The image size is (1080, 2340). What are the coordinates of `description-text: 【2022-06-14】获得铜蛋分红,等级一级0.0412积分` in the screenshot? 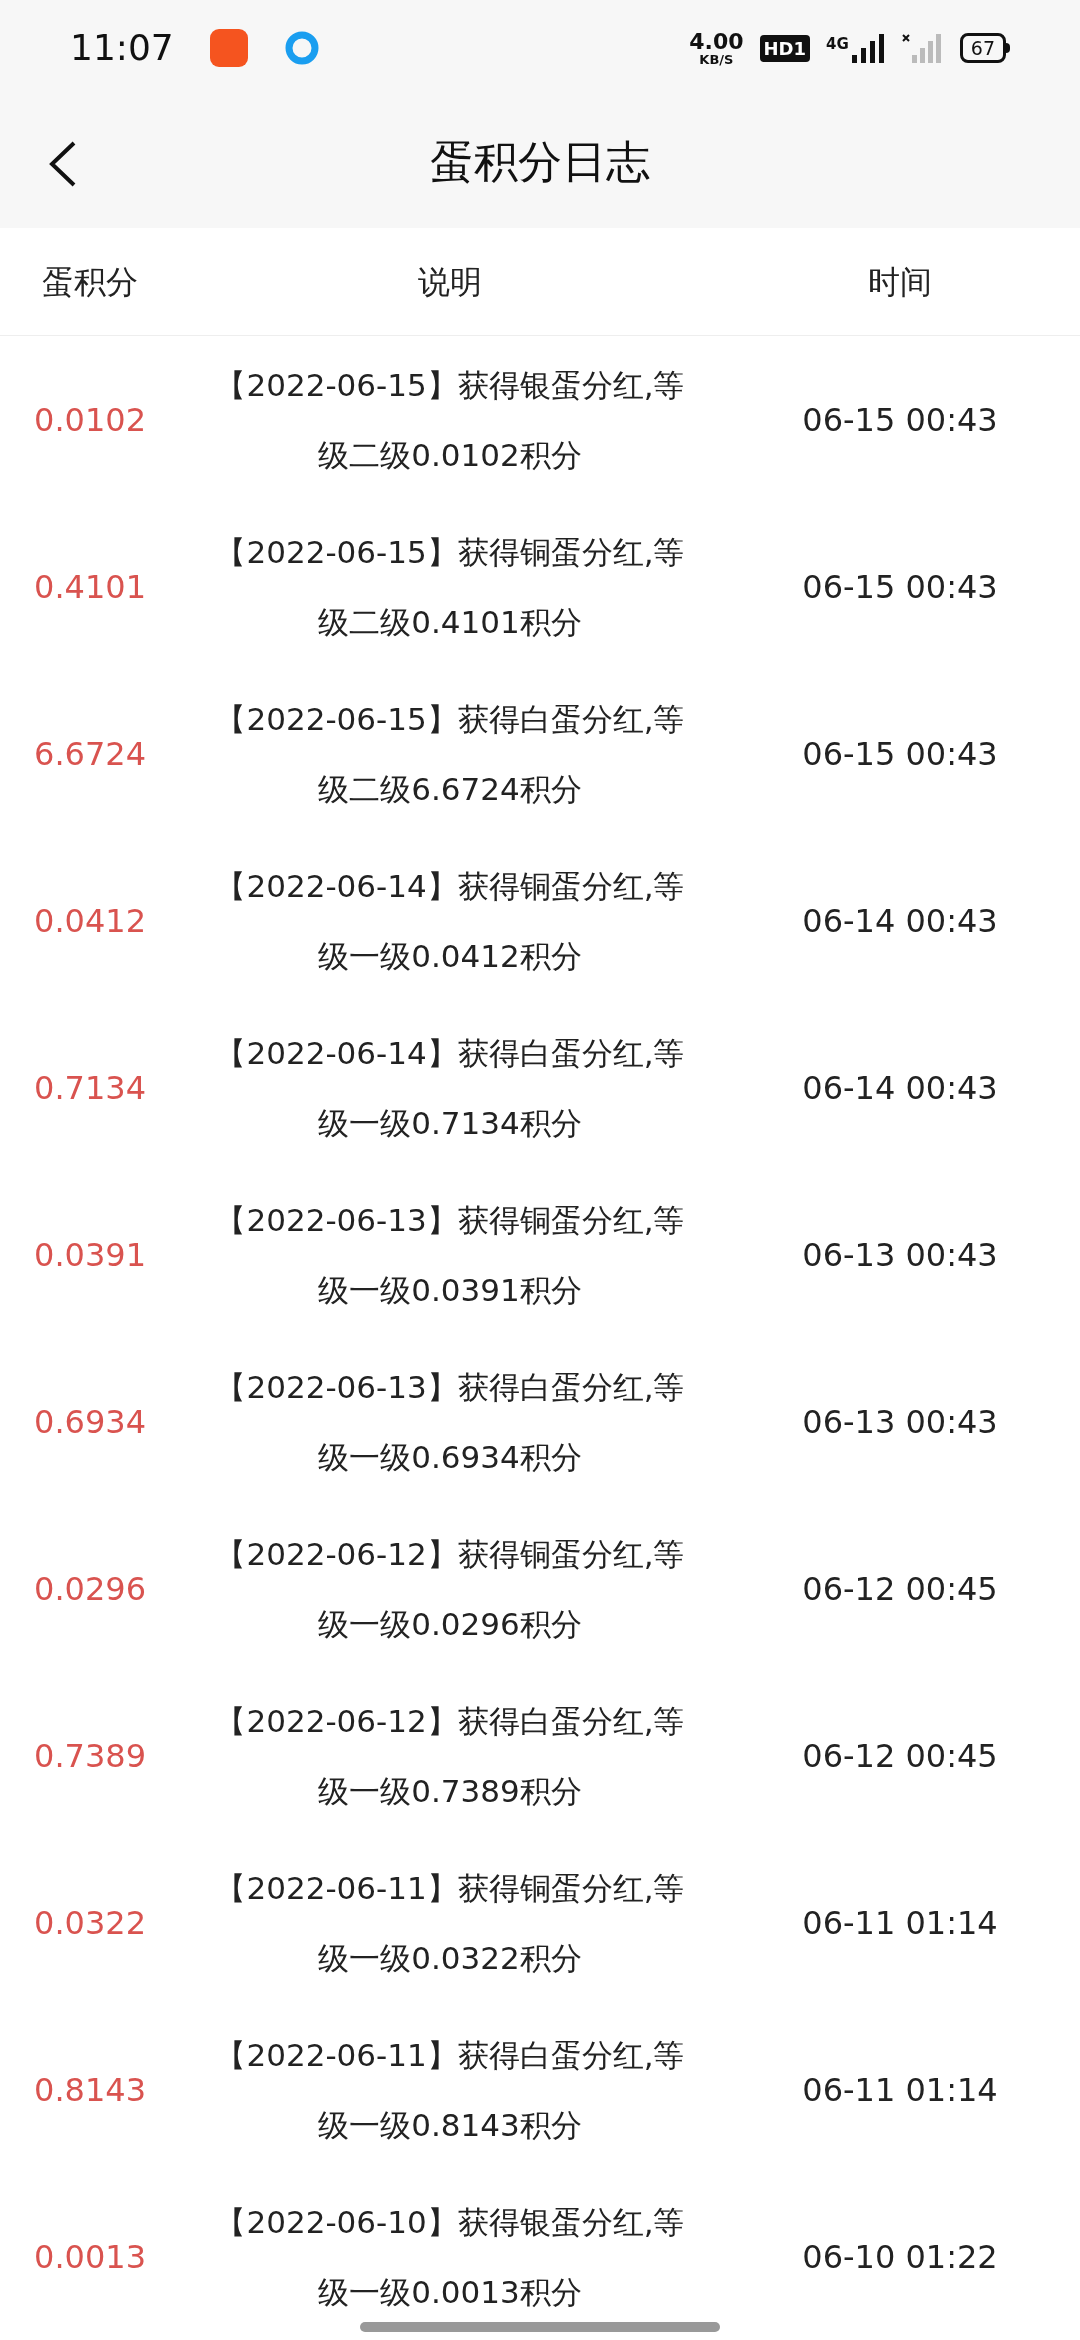 It's located at (450, 921).